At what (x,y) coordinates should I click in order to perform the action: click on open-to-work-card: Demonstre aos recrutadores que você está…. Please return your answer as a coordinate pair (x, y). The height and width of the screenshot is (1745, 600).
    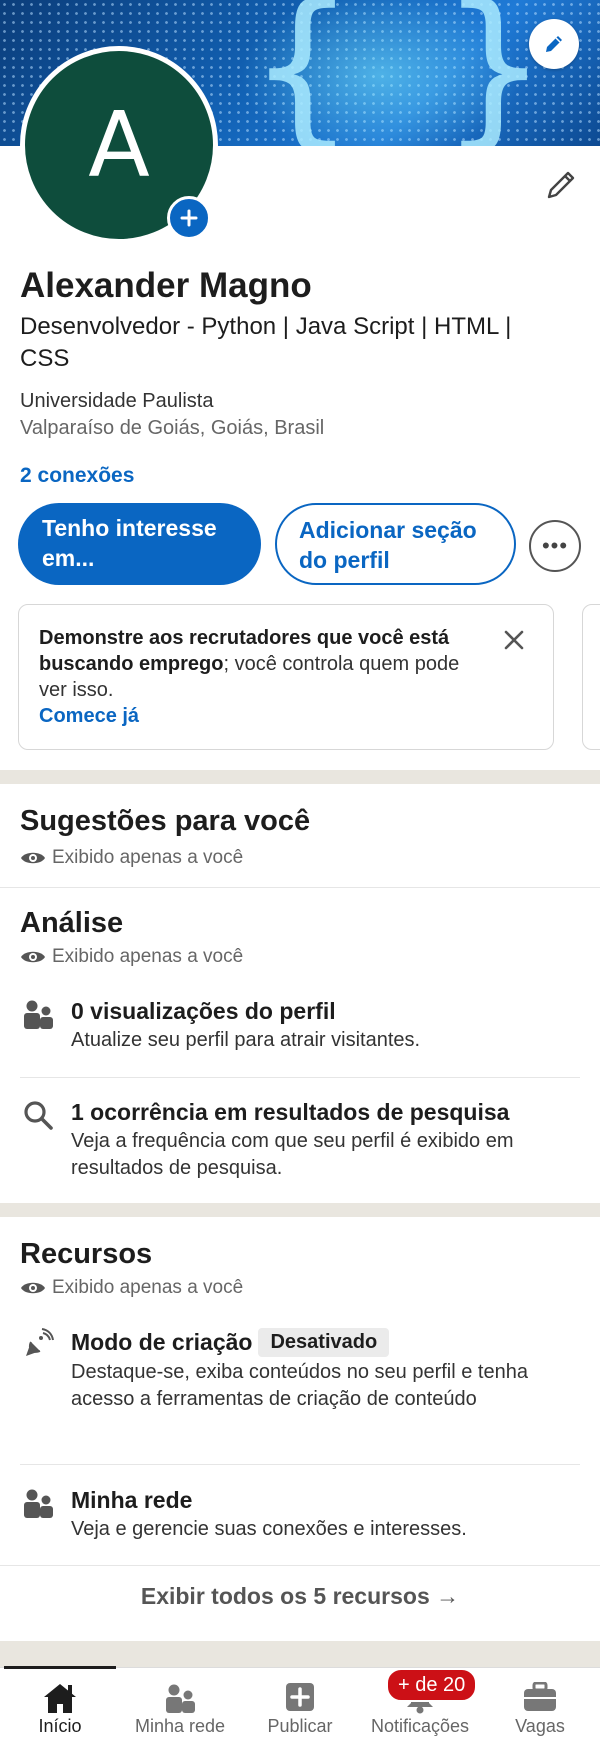
    Looking at the image, I should click on (286, 677).